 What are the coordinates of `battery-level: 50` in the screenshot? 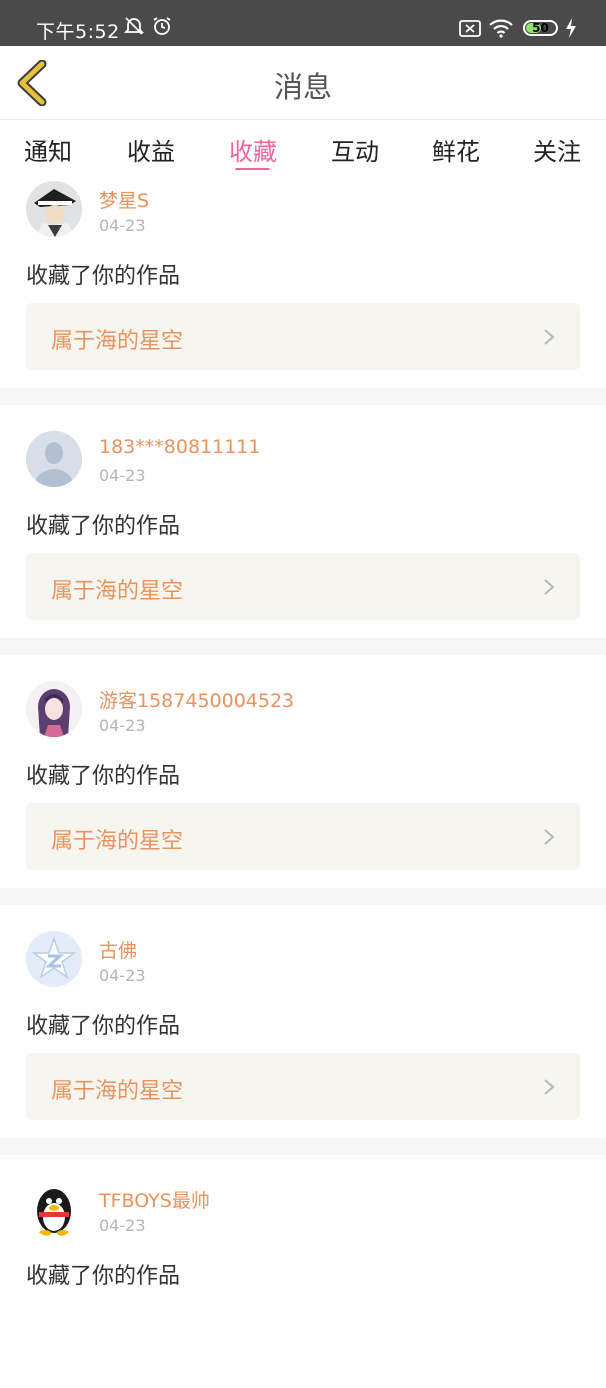 It's located at (540, 28).